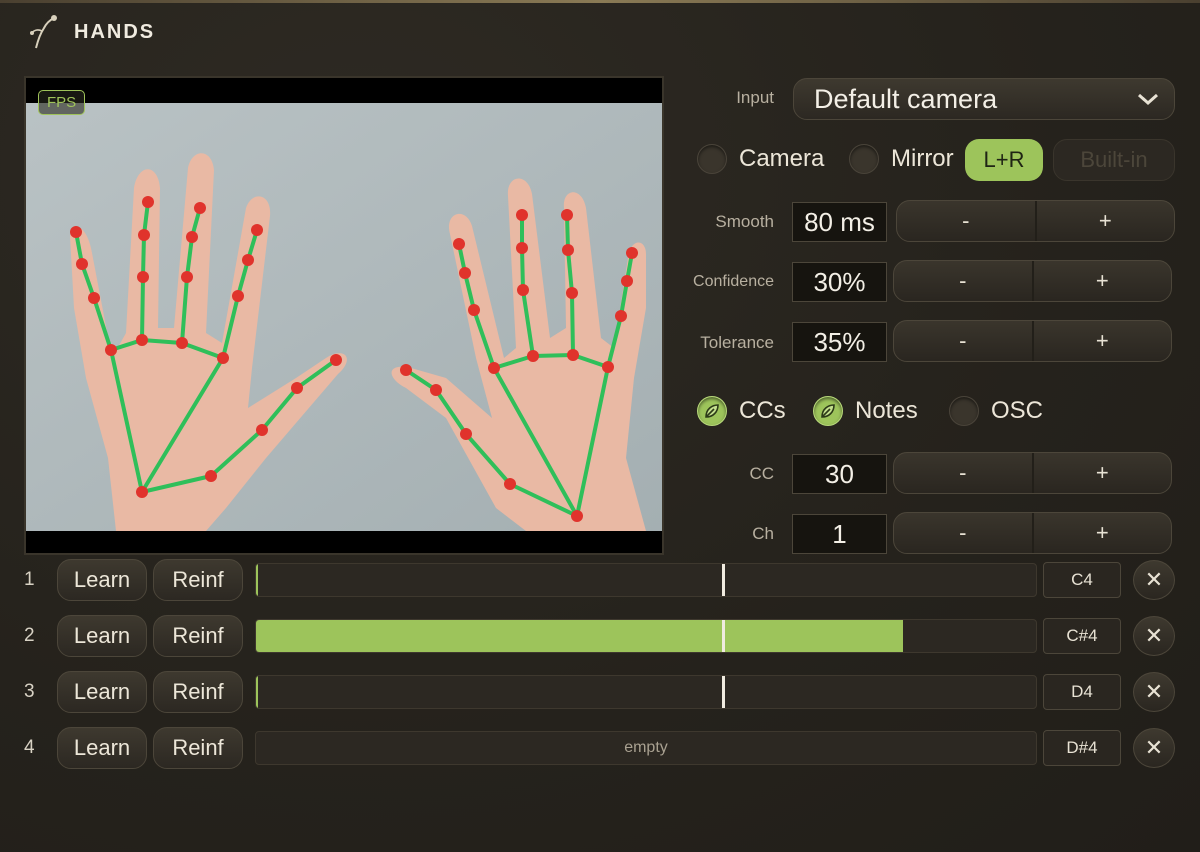 The height and width of the screenshot is (852, 1200). I want to click on osc-toggle-dot, so click(964, 411).